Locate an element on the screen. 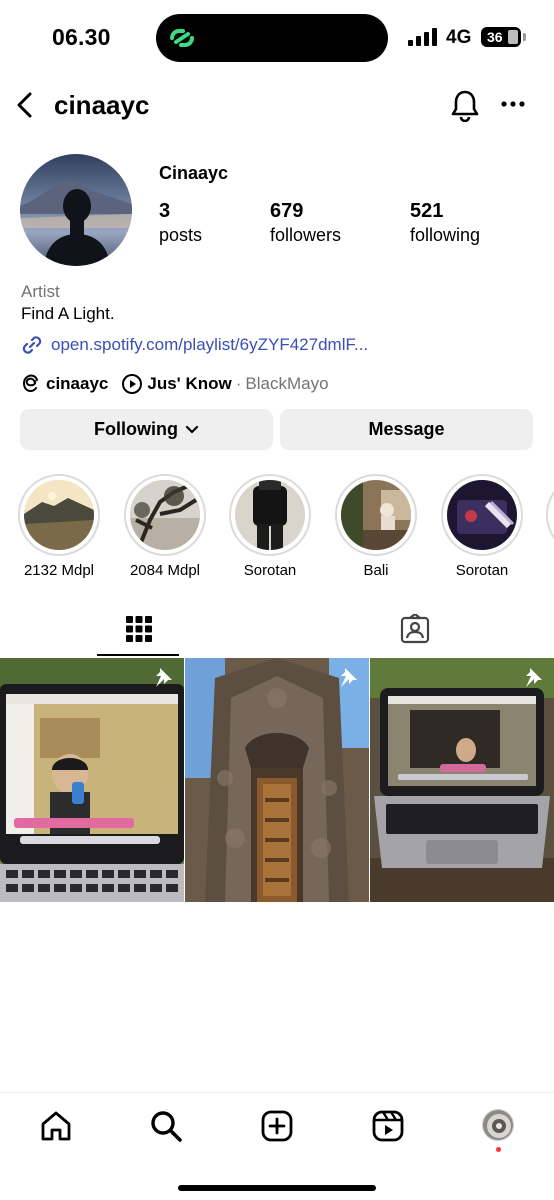  active-tab-indicator is located at coordinates (138, 655).